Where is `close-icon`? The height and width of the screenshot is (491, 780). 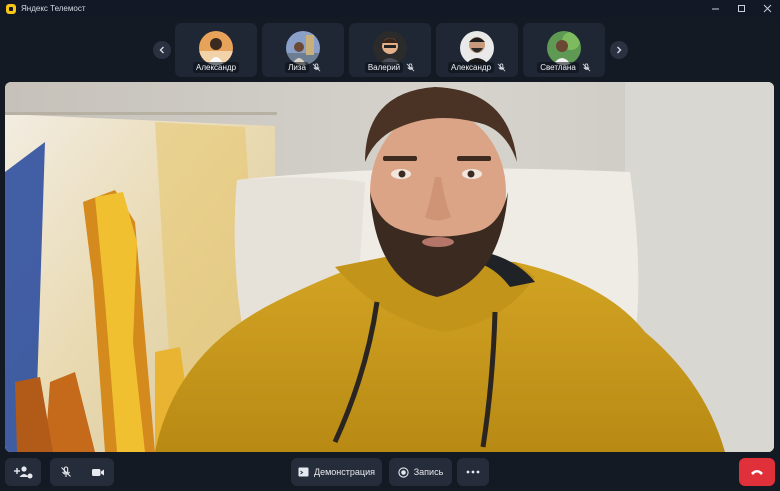 close-icon is located at coordinates (767, 8).